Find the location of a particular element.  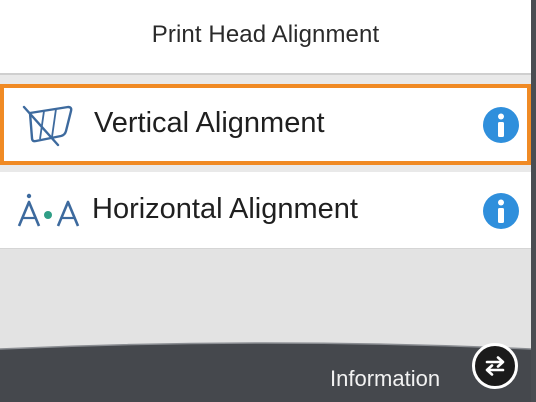

horizontal-alignment-icon is located at coordinates (49, 212).